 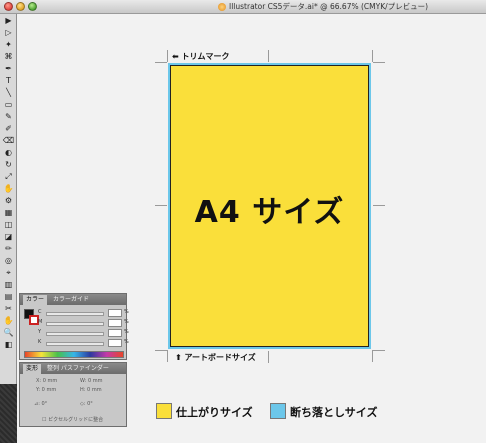 I want to click on bleed-size-swatch, so click(x=278, y=411).